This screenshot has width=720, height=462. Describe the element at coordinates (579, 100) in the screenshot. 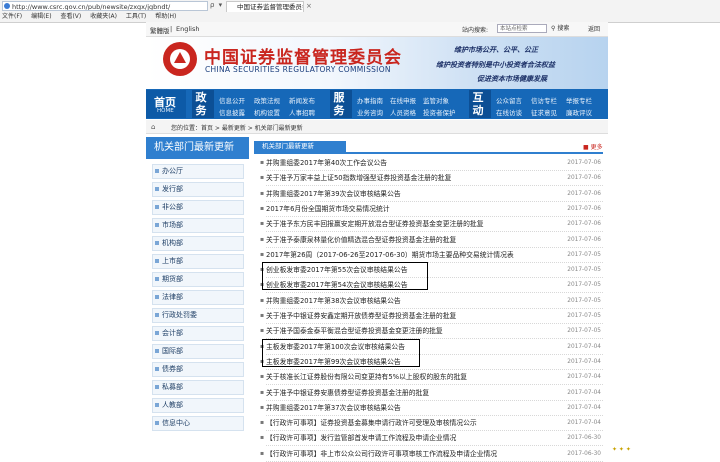

I see `nav-item-report: 举报专栏` at that location.